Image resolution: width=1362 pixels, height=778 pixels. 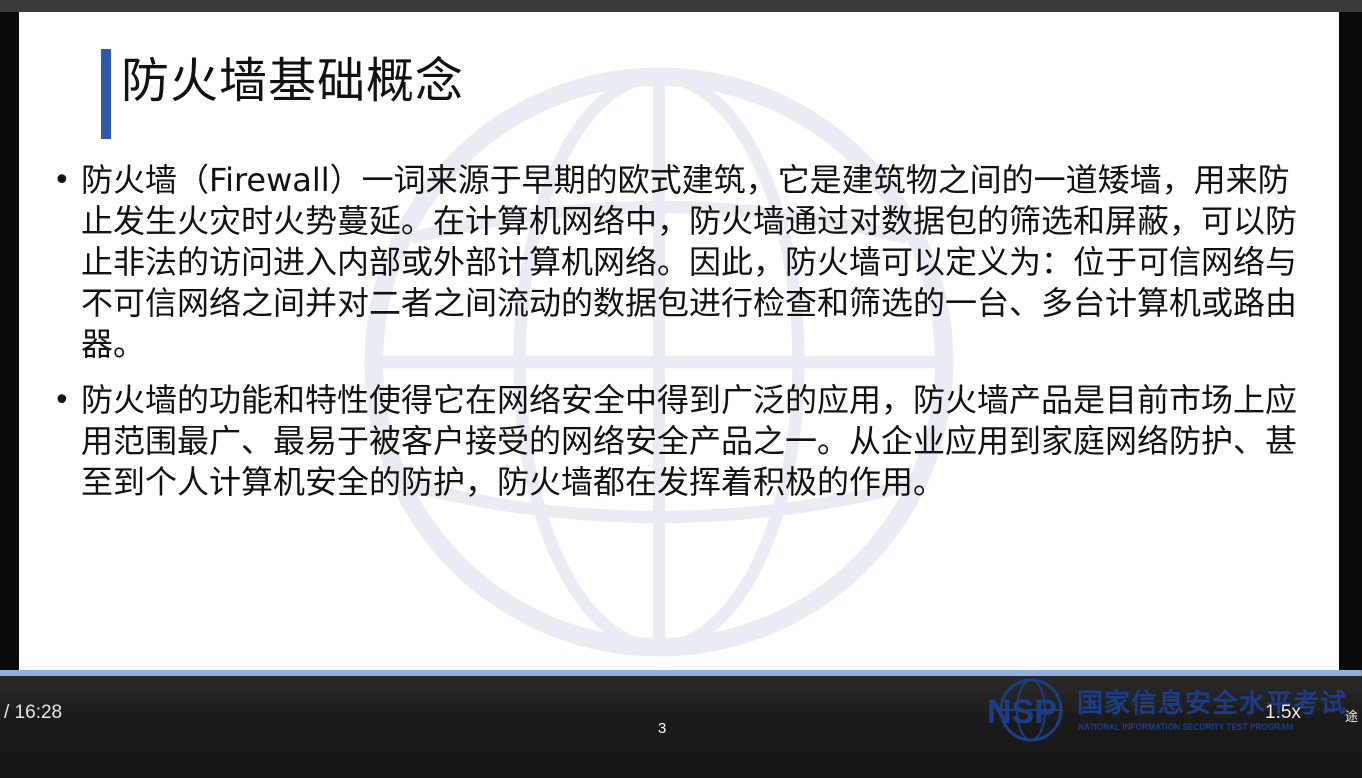 I want to click on nsp-globe-icon: NSP, so click(x=1025, y=710).